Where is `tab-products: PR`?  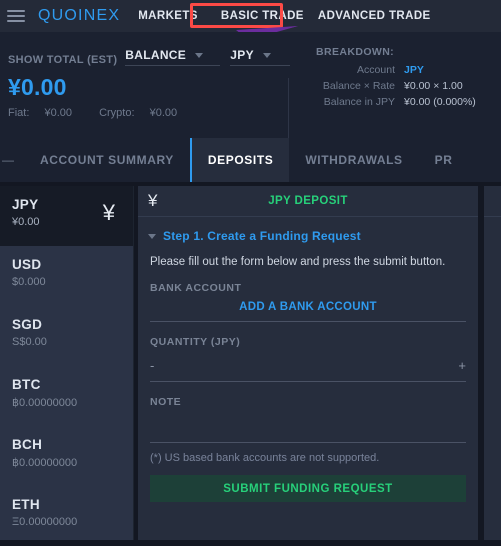
tab-products: PR is located at coordinates (444, 160).